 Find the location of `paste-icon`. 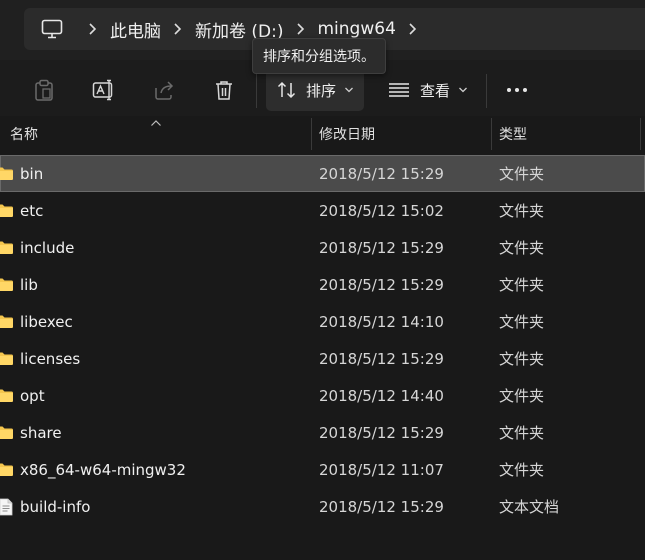

paste-icon is located at coordinates (44, 90).